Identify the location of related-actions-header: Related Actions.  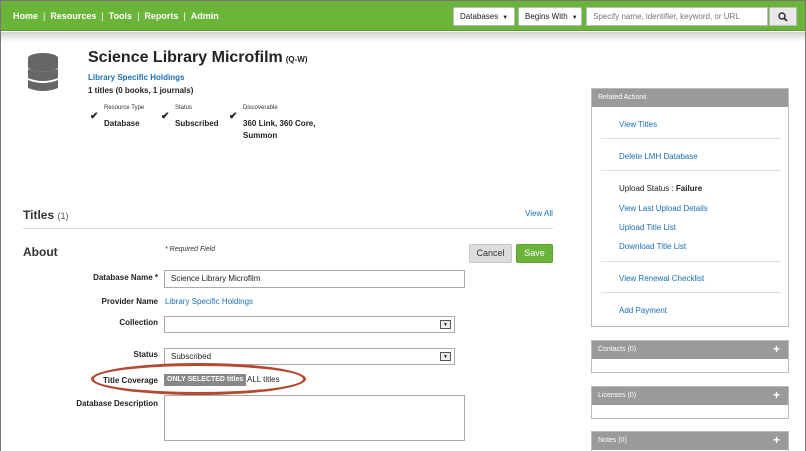
(690, 98).